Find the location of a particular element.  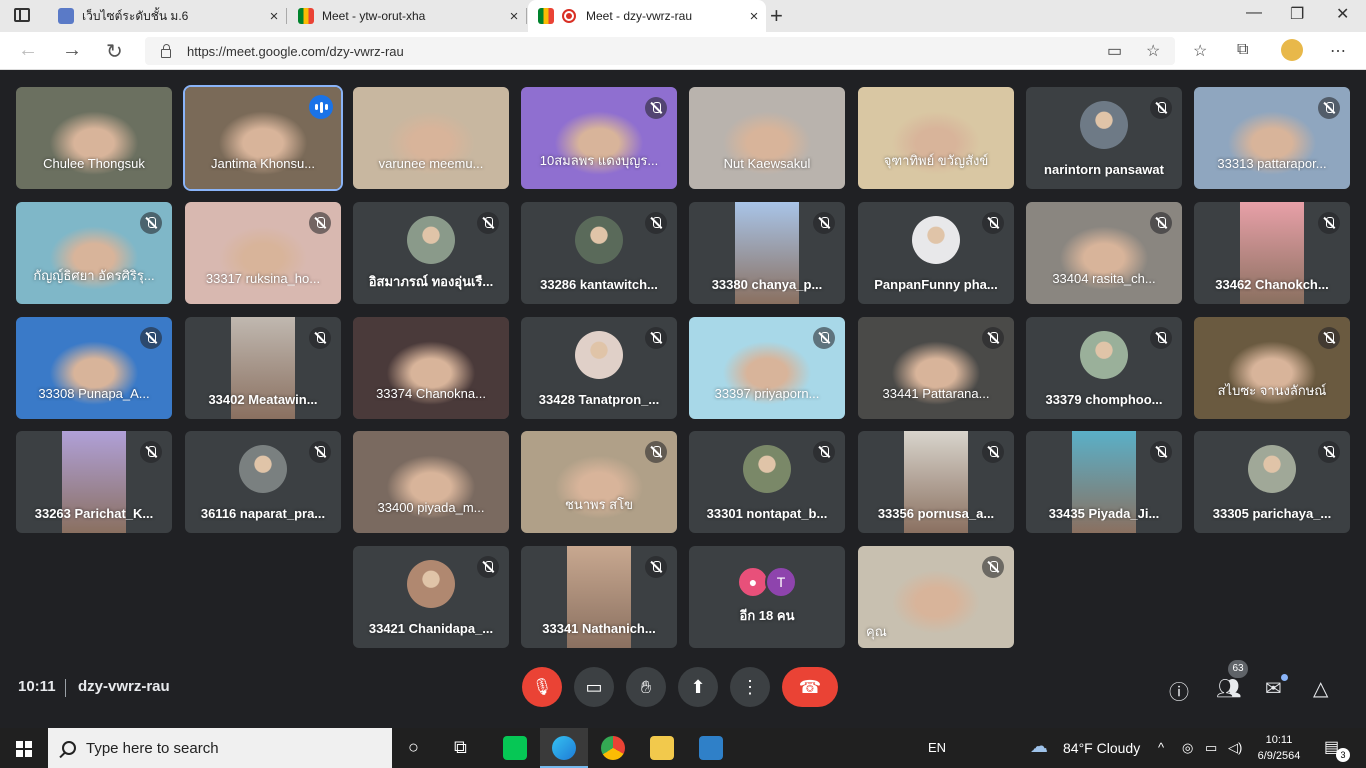

minimize-icon: — is located at coordinates (1254, 13).